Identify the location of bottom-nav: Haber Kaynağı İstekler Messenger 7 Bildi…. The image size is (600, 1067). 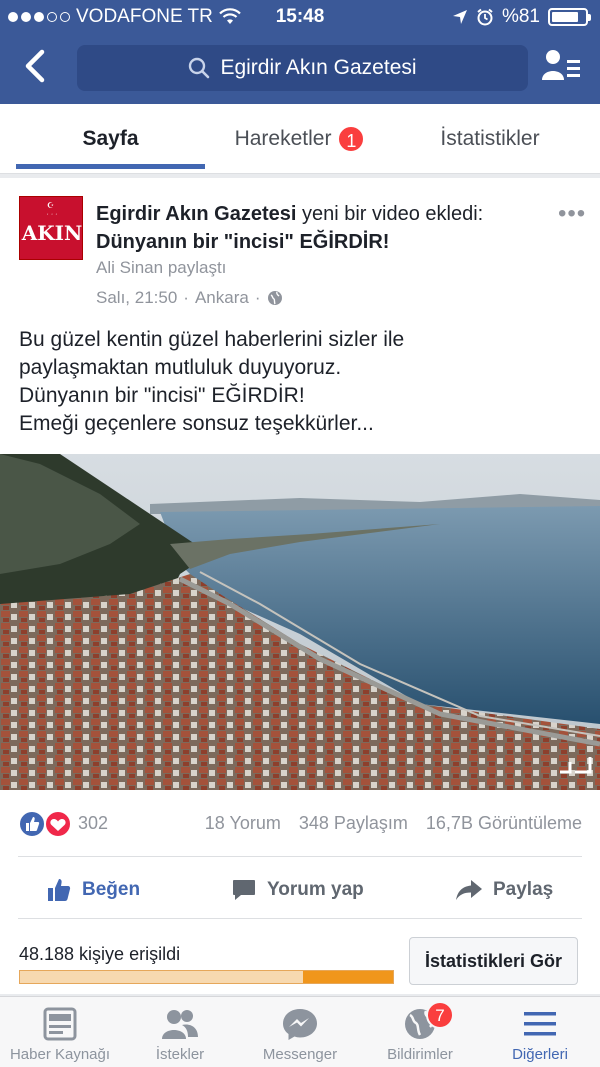
(300, 1031).